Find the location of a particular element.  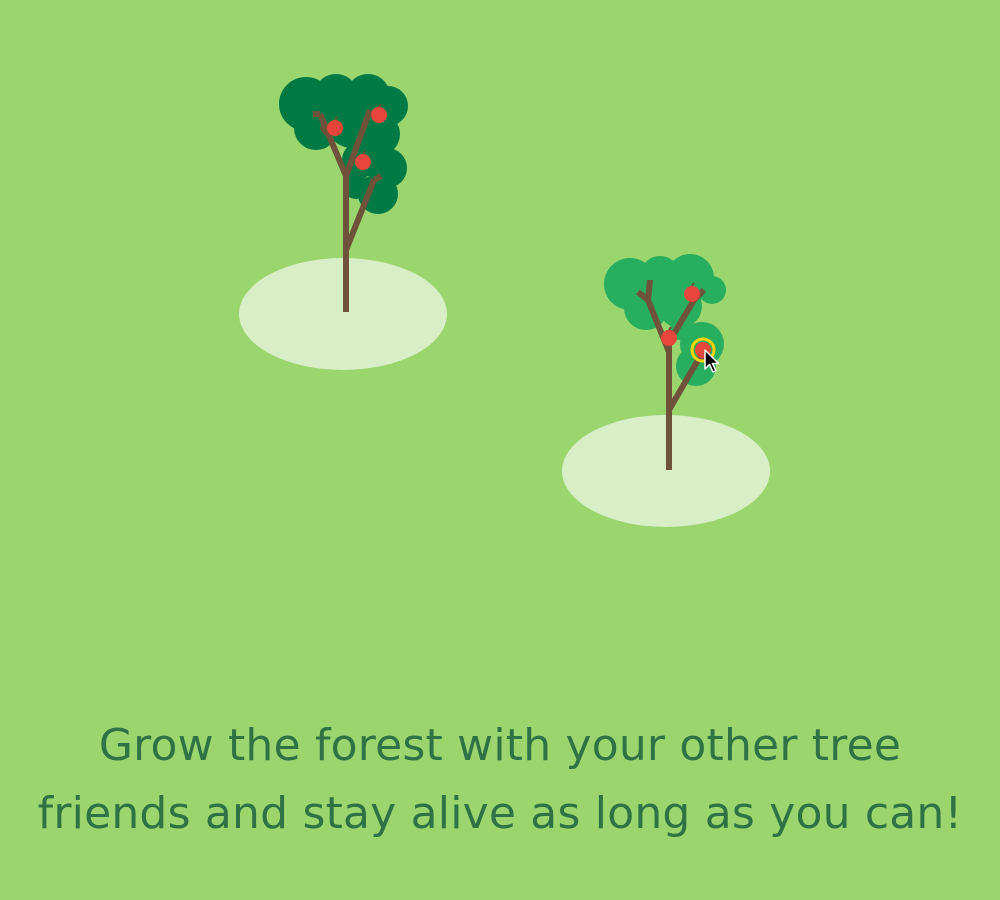

tree-dark is located at coordinates (343, 222).